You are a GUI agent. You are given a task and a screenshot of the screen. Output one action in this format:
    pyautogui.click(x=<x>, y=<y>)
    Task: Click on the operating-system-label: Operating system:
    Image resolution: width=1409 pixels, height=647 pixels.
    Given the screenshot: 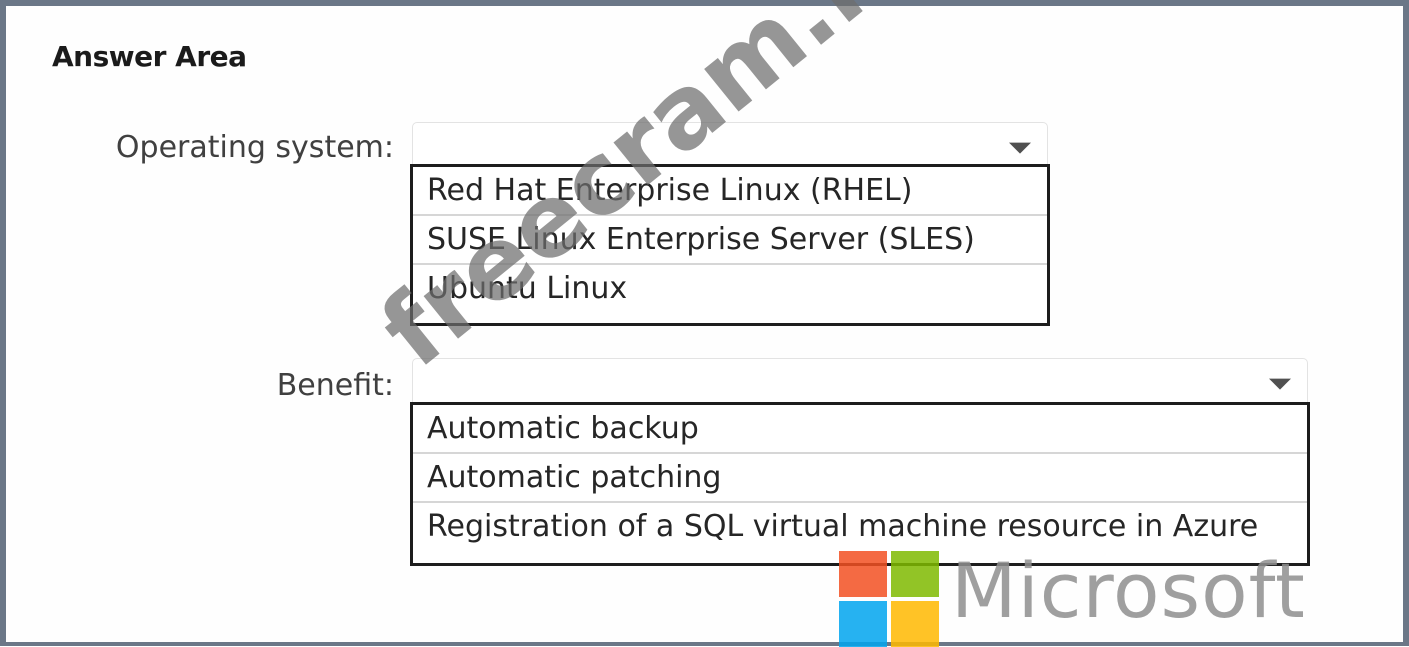 What is the action you would take?
    pyautogui.click(x=254, y=147)
    